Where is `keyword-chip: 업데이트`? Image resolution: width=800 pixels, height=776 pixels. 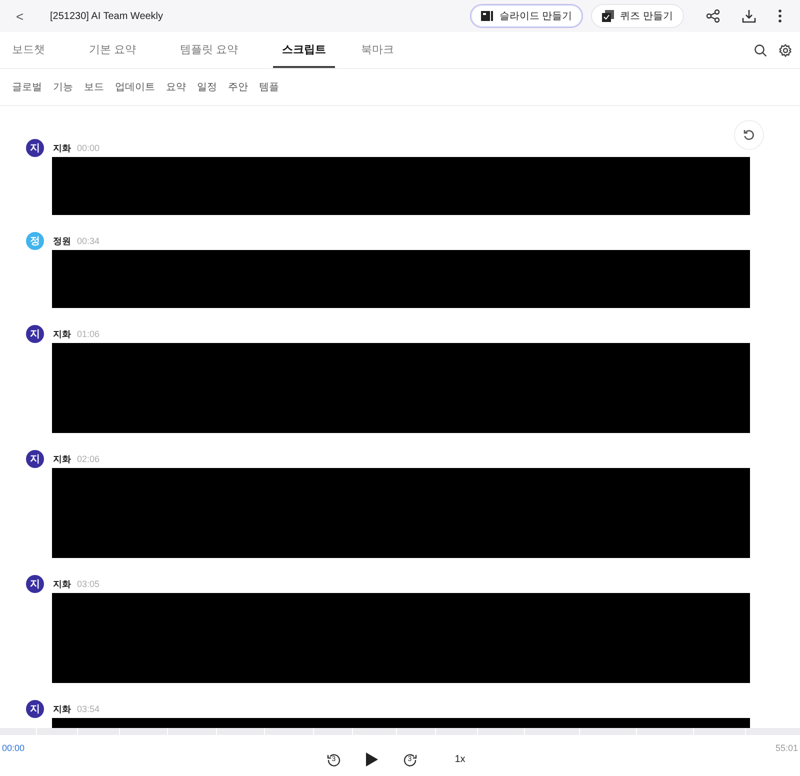
keyword-chip: 업데이트 is located at coordinates (135, 87).